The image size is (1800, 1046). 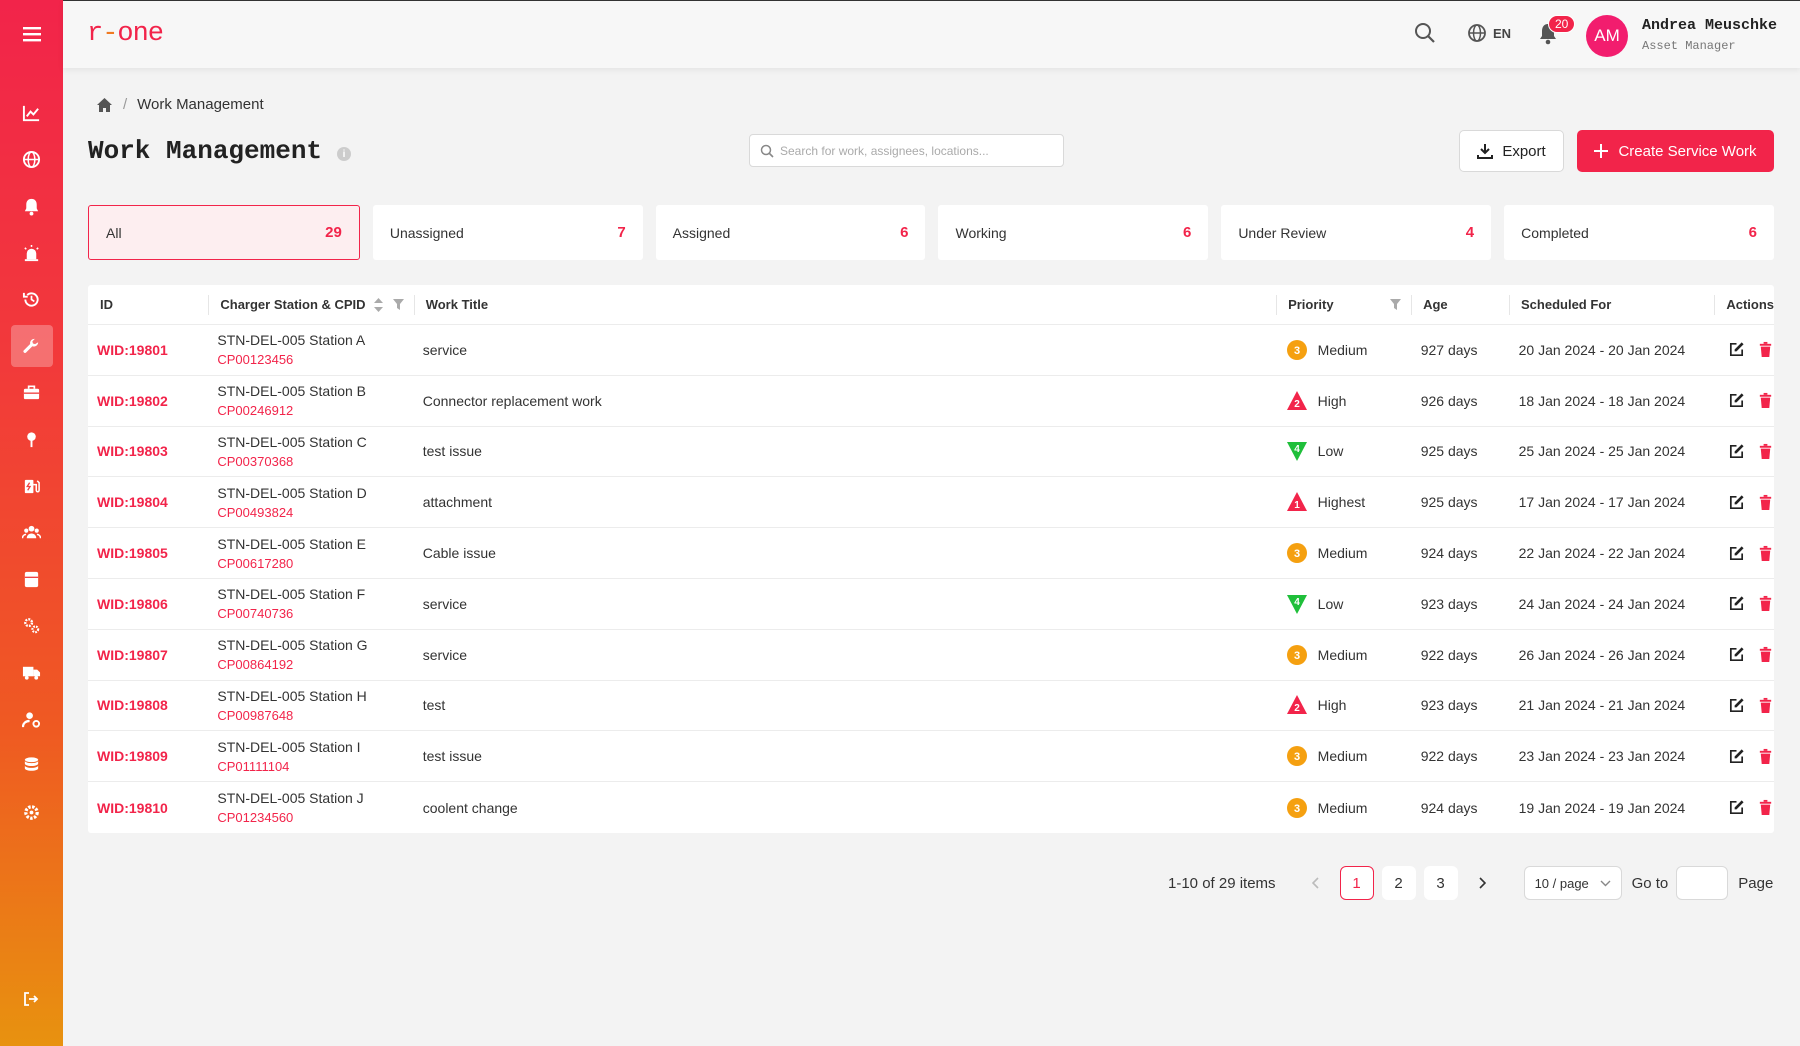 What do you see at coordinates (291, 512) in the screenshot?
I see `cpid-link: CP00493824` at bounding box center [291, 512].